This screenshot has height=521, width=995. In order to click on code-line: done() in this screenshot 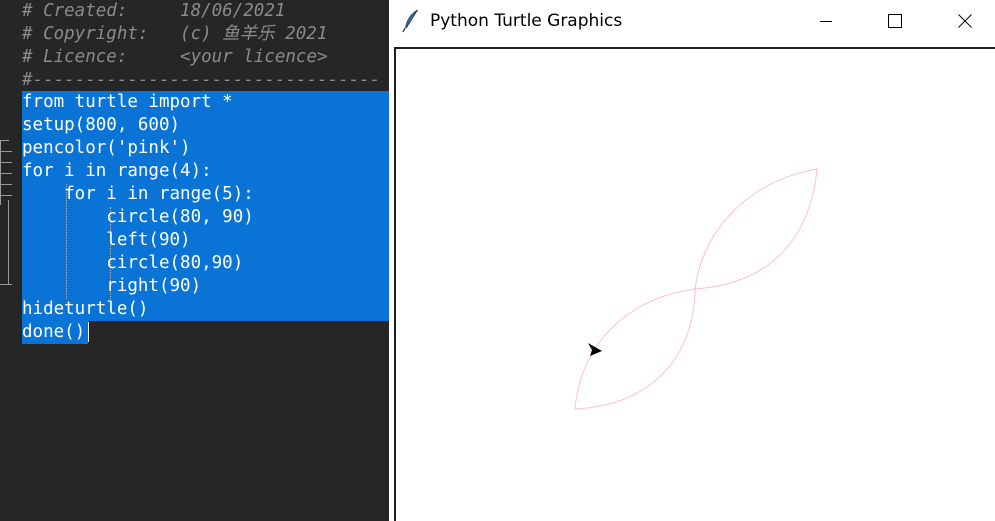, I will do `click(53, 332)`.